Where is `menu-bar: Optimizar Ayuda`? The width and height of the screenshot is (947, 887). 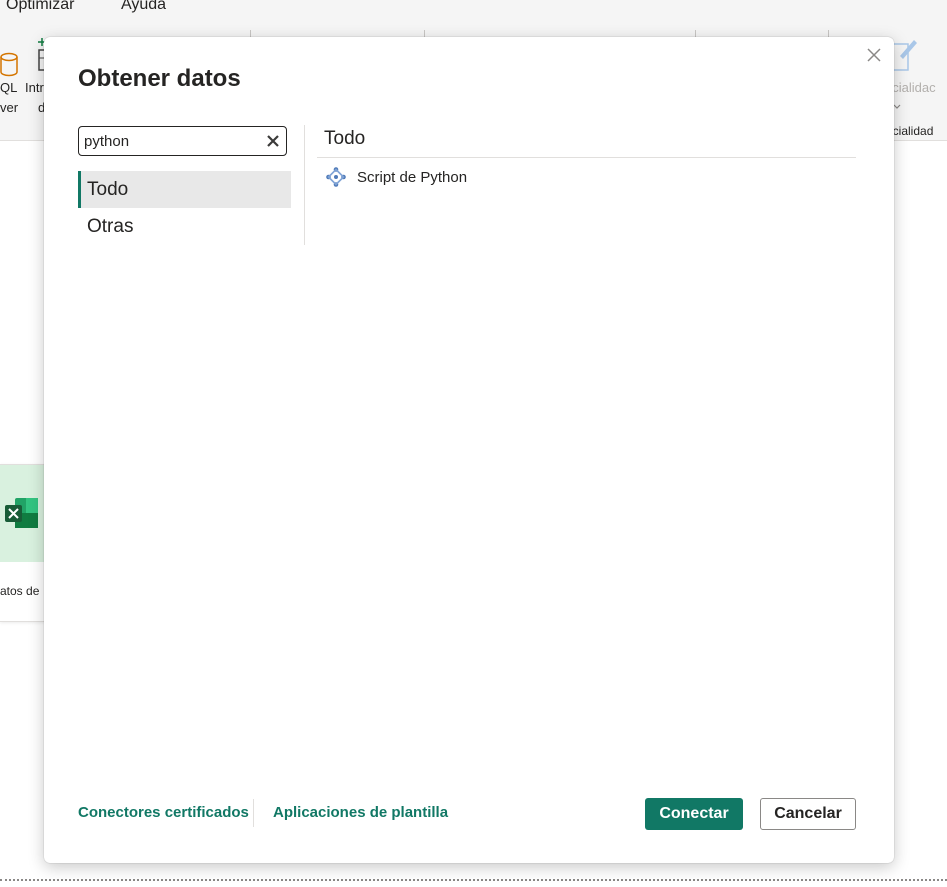 menu-bar: Optimizar Ayuda is located at coordinates (473, 9).